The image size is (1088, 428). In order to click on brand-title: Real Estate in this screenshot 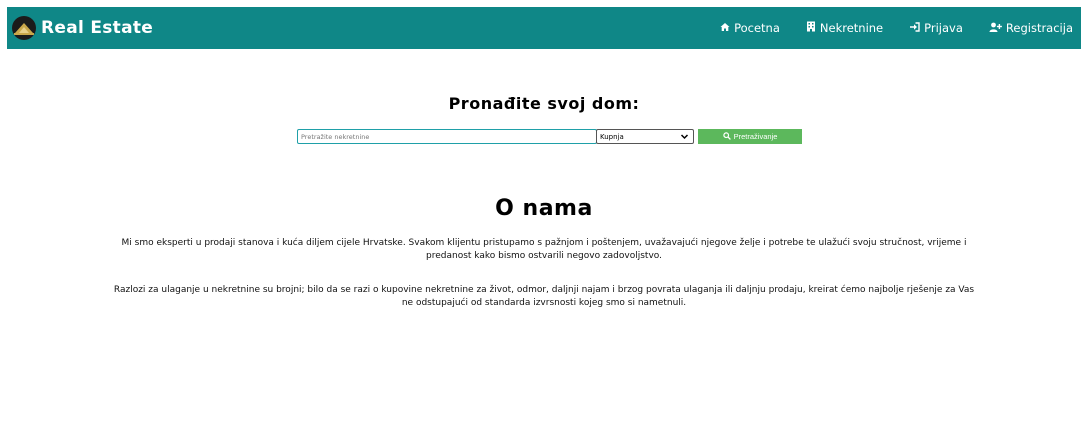, I will do `click(97, 28)`.